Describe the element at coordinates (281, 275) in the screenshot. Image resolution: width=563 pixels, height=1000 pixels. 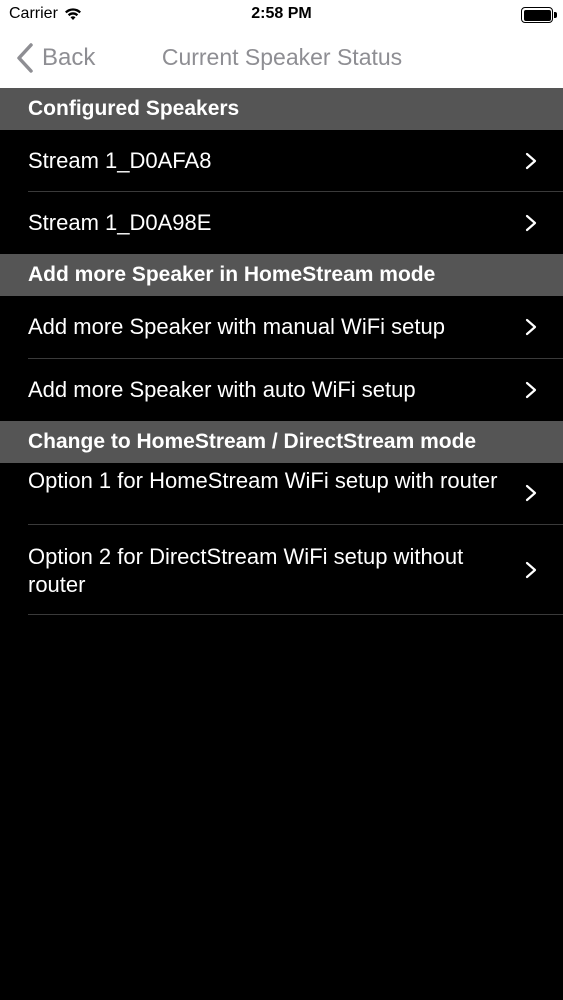
I see `section-header-add-more-speaker: Add more Speaker in HomeStream mode` at that location.